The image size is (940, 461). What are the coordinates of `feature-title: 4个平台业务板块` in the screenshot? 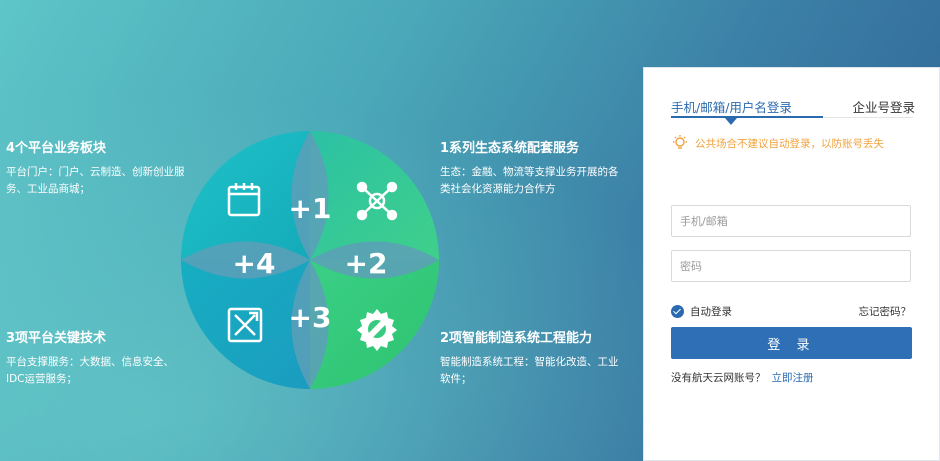 It's located at (56, 148).